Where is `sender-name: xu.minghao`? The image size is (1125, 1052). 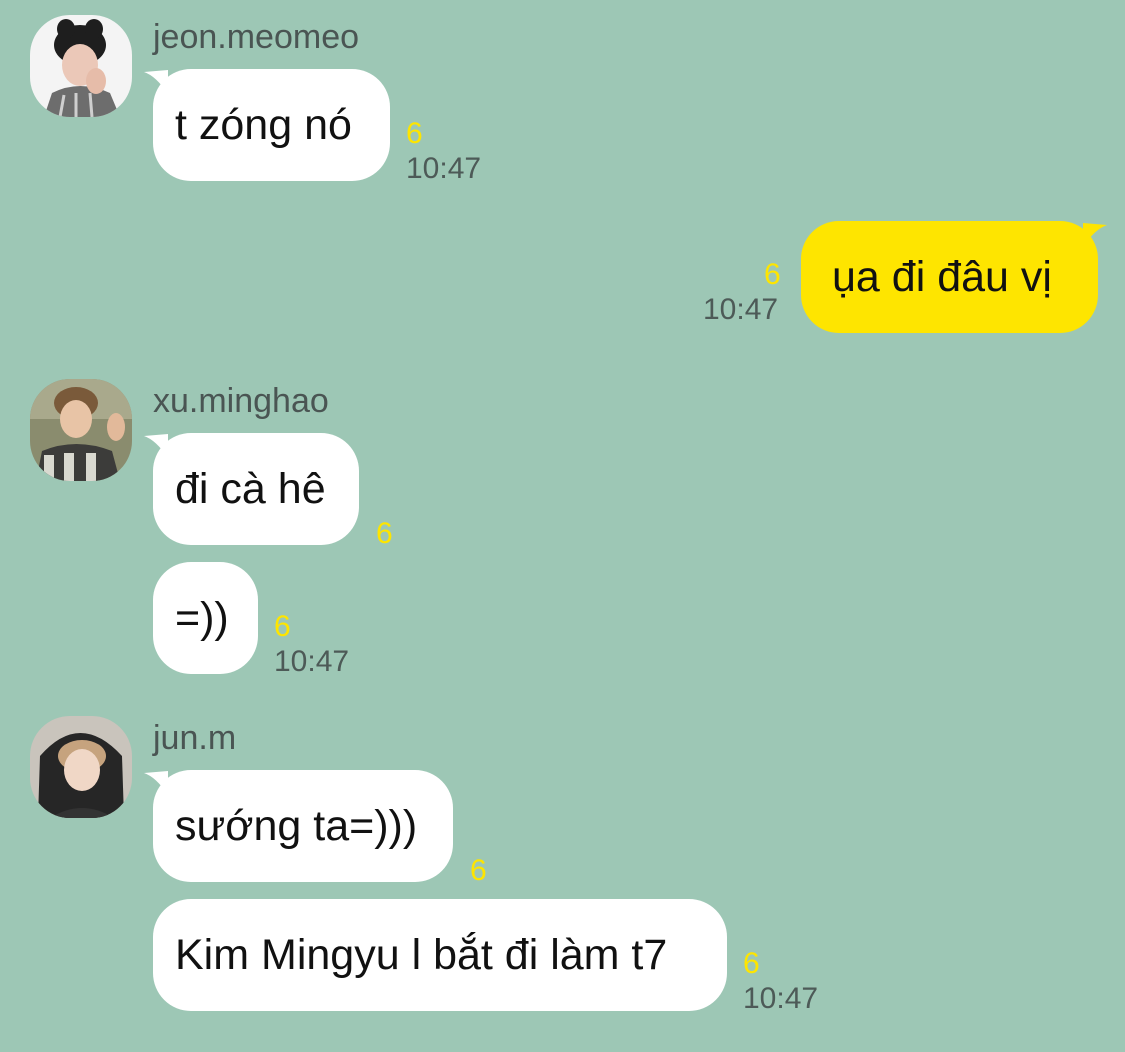
sender-name: xu.minghao is located at coordinates (241, 401).